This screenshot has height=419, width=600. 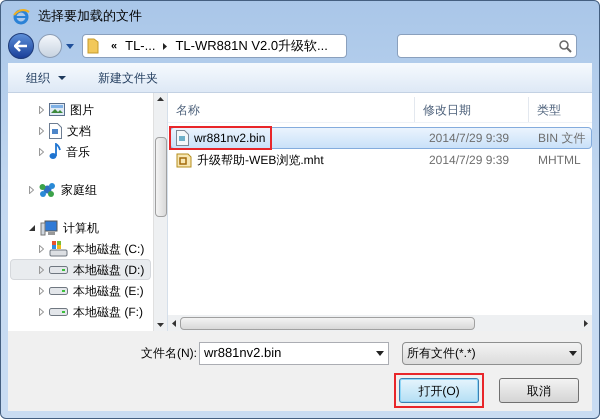 I want to click on homegroup-icon, so click(x=47, y=189).